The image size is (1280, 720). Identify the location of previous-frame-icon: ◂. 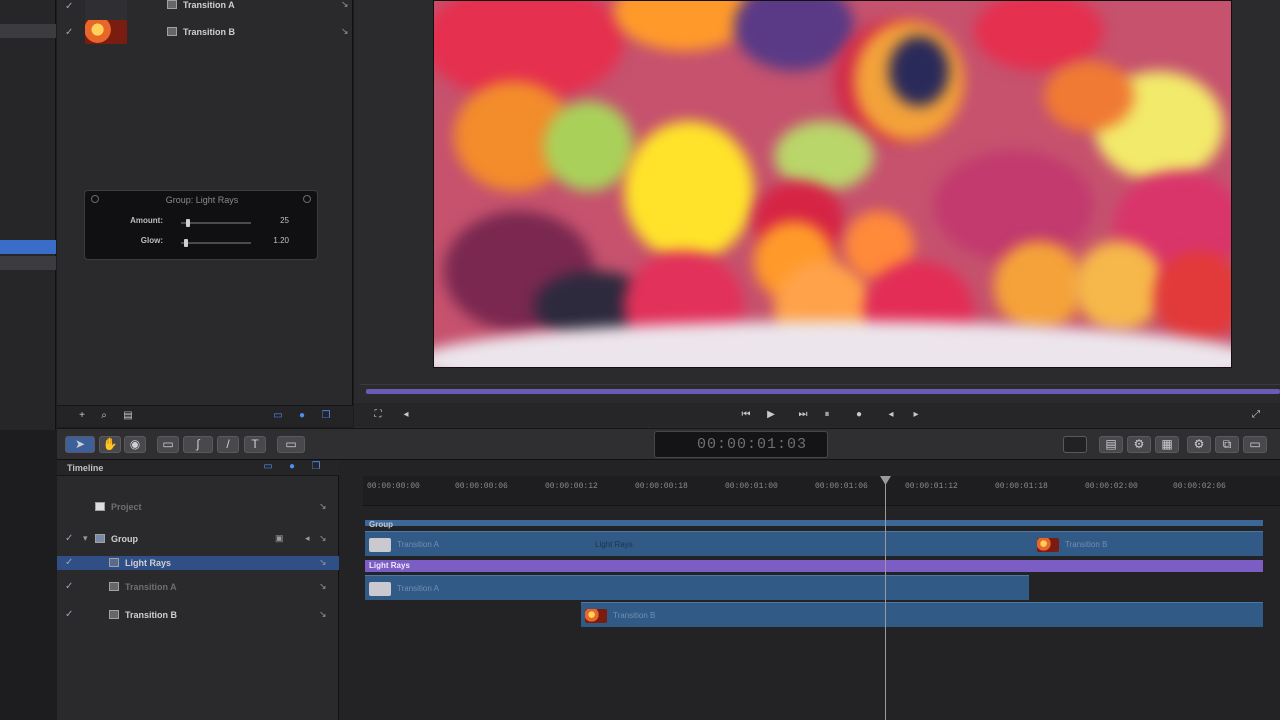
(891, 415).